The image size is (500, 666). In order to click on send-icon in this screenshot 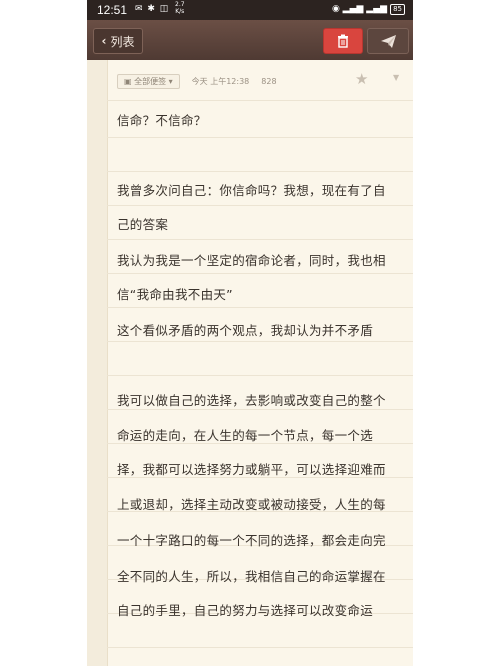, I will do `click(388, 41)`.